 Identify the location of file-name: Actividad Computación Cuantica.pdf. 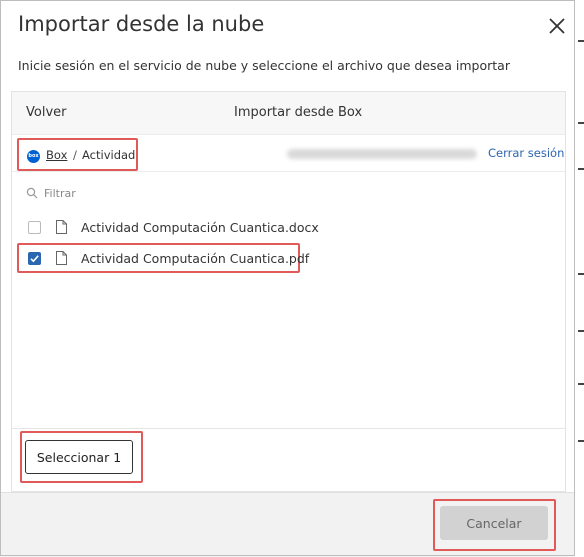
(195, 258).